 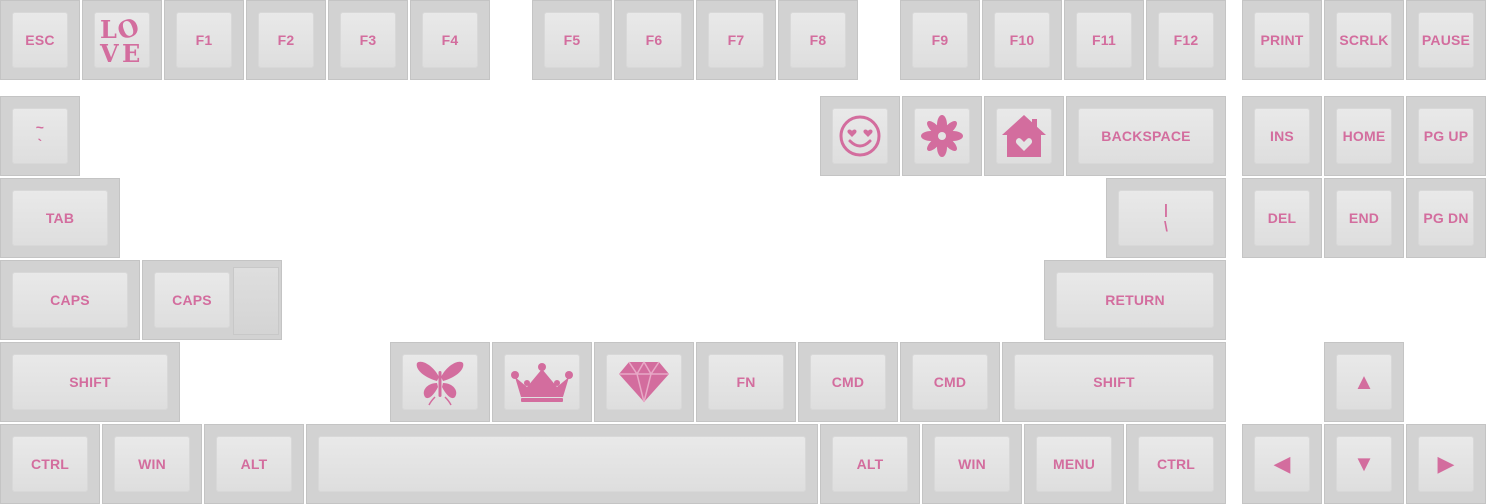 I want to click on ins-key: INS, so click(x=1282, y=136).